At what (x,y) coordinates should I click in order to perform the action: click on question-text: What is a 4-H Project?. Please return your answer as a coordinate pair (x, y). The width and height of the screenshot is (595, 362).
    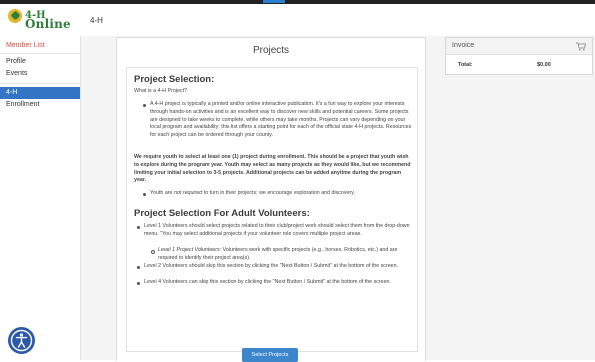
    Looking at the image, I should click on (160, 91).